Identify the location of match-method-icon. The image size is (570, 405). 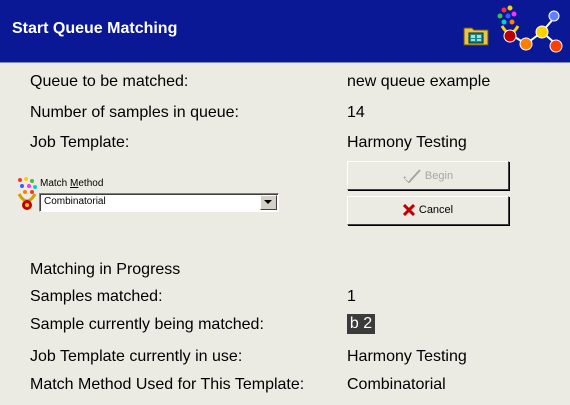
(27, 193).